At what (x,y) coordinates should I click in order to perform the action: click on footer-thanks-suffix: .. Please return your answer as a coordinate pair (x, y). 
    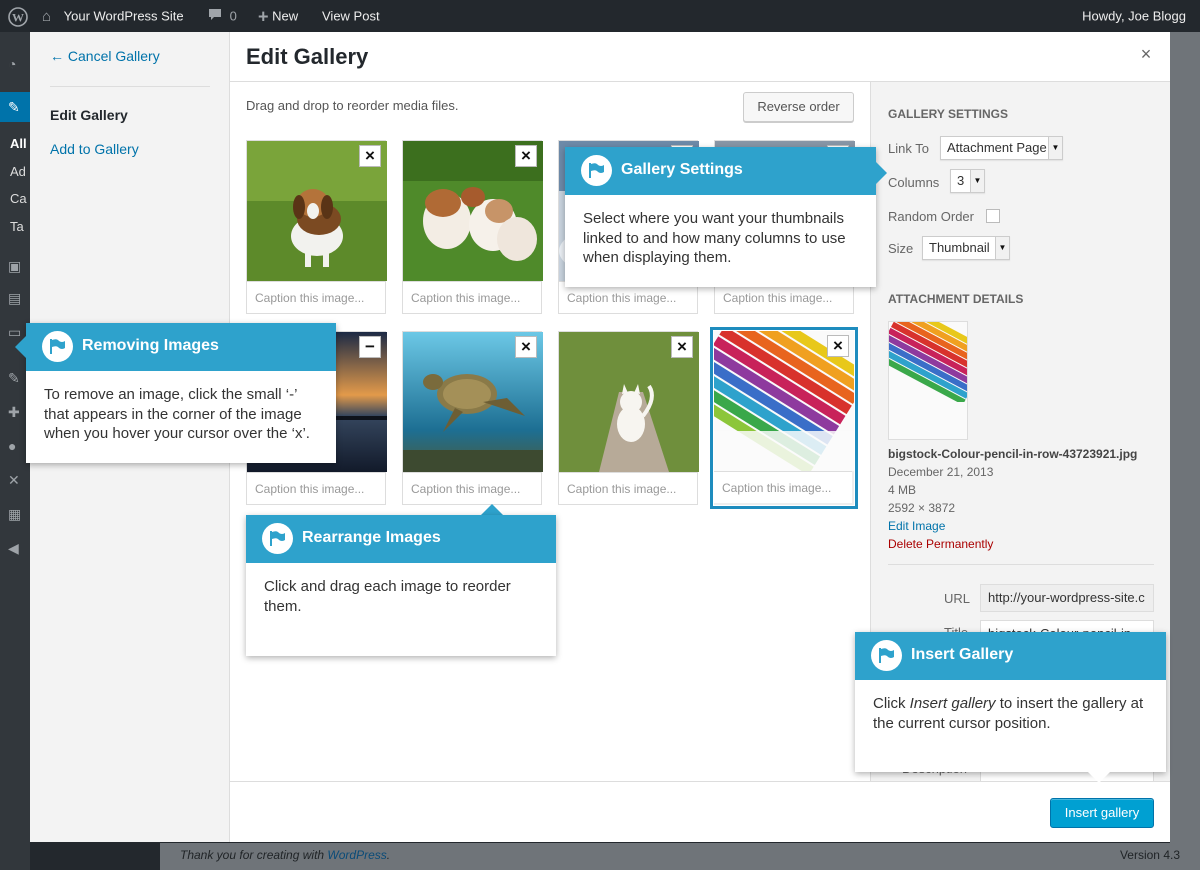
    Looking at the image, I should click on (388, 855).